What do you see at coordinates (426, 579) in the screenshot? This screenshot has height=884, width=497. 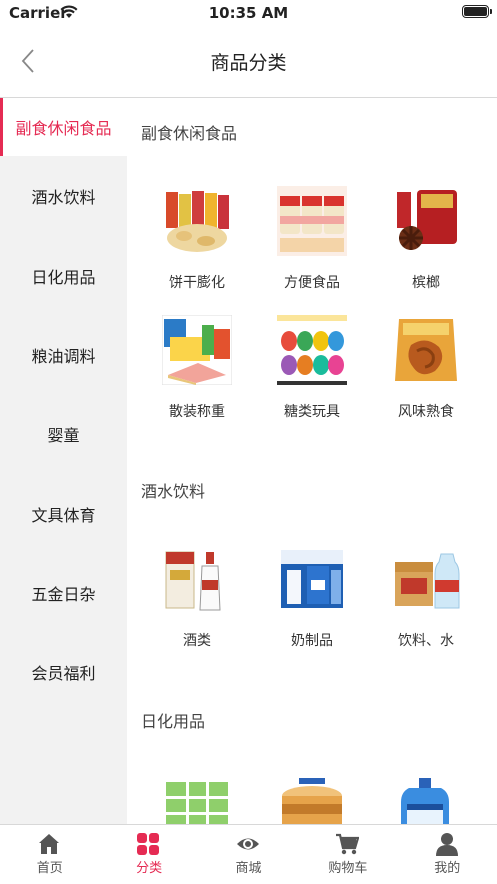 I see `water-drinks-image` at bounding box center [426, 579].